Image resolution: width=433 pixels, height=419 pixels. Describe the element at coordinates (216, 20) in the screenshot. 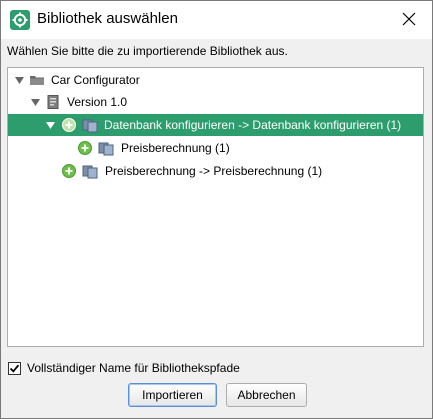

I see `title-bar: Bibliothek auswählen` at that location.